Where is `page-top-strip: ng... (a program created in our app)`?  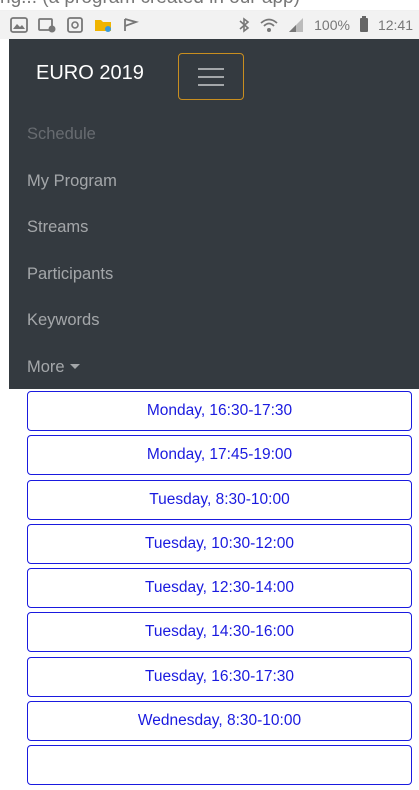 page-top-strip: ng... (a program created in our app) is located at coordinates (209, 5).